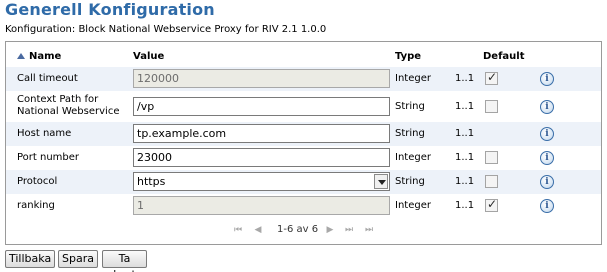 This screenshot has width=607, height=272. What do you see at coordinates (149, 56) in the screenshot?
I see `column-header-value: Value` at bounding box center [149, 56].